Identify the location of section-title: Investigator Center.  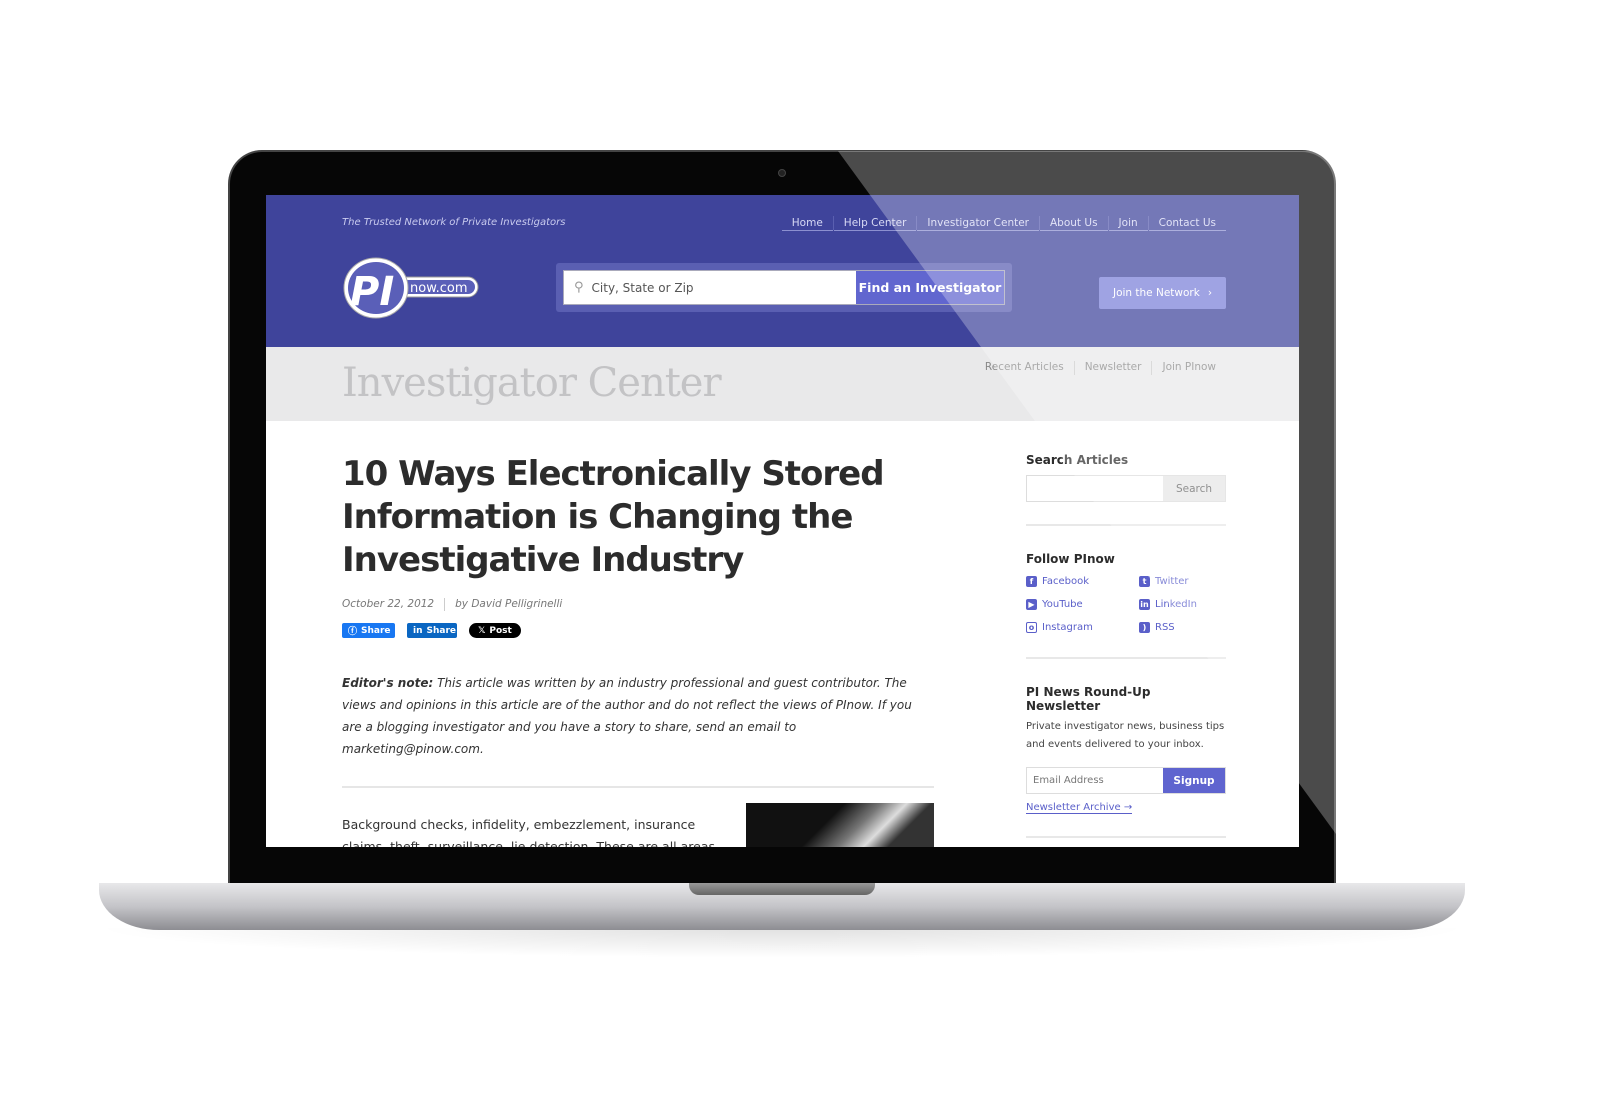
(532, 383).